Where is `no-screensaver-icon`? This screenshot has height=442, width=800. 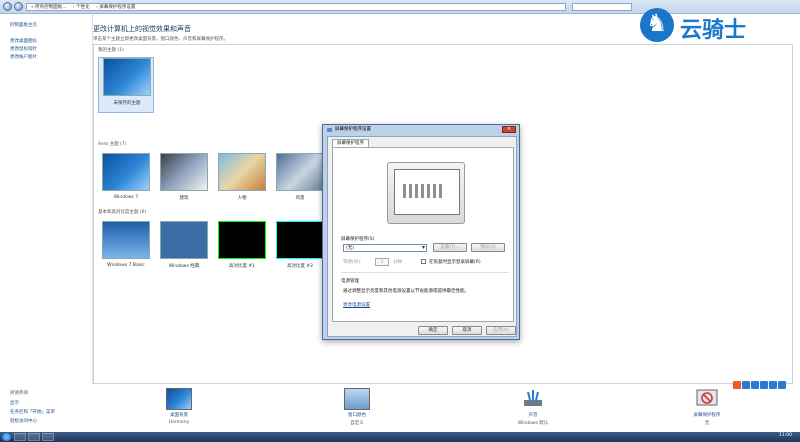 no-screensaver-icon is located at coordinates (707, 399).